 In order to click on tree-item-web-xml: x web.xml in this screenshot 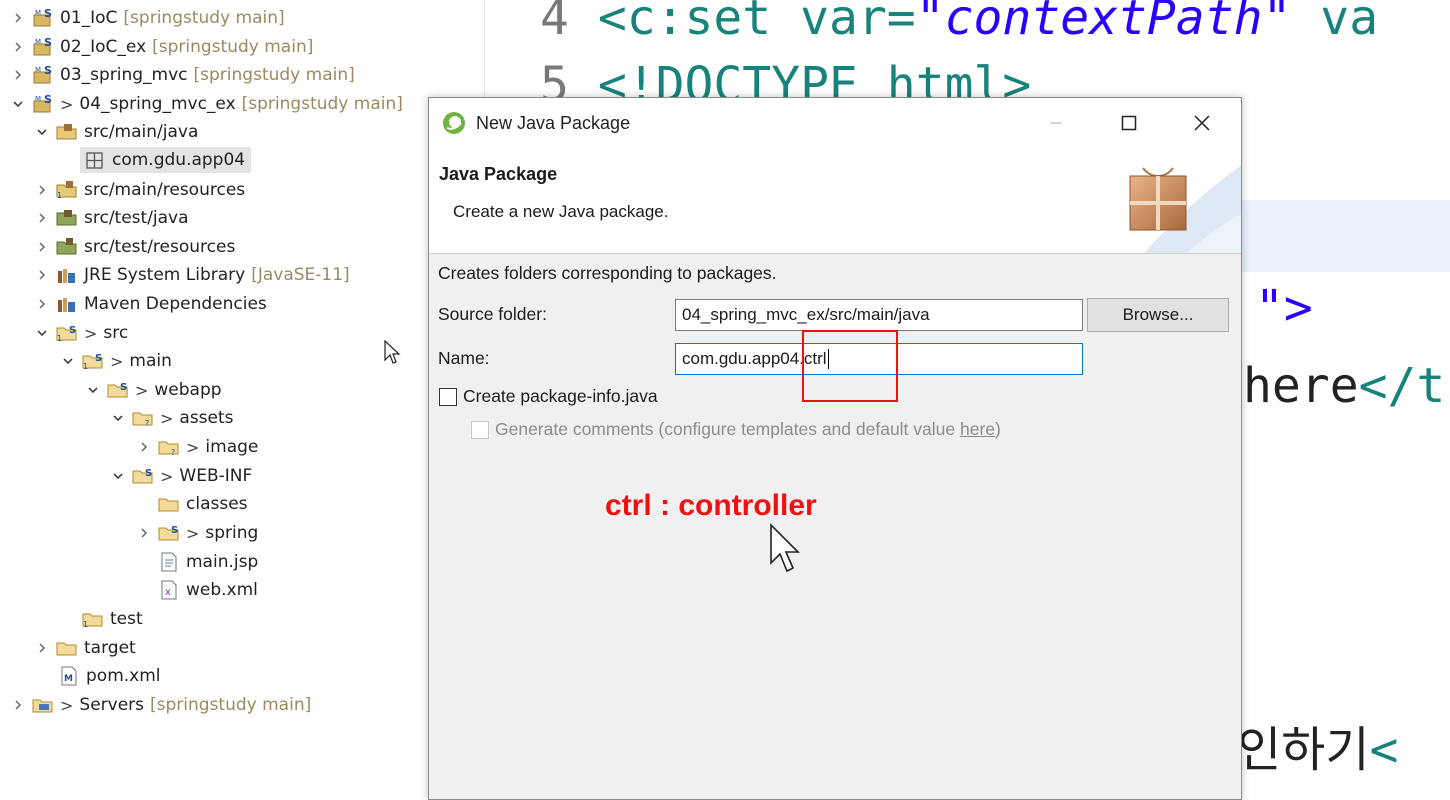, I will do `click(208, 590)`.